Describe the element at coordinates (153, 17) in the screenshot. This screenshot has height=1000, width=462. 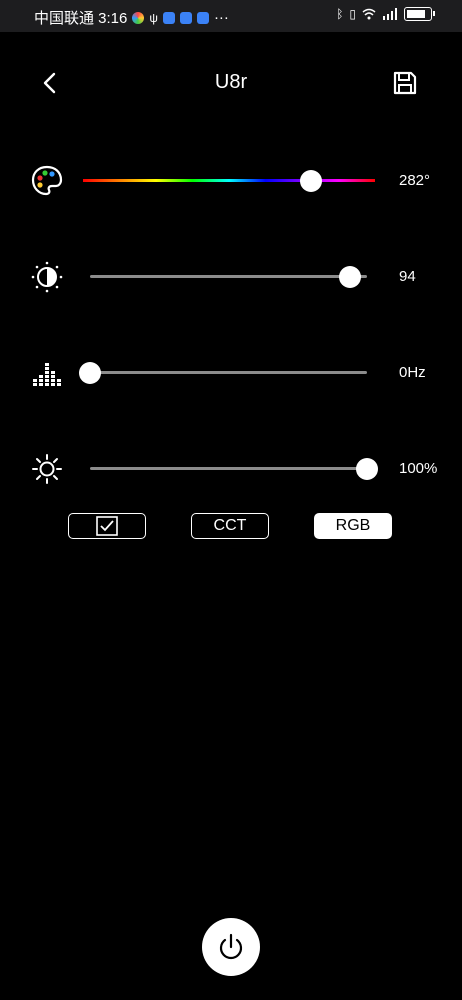
I see `usb-icon: ψ` at that location.